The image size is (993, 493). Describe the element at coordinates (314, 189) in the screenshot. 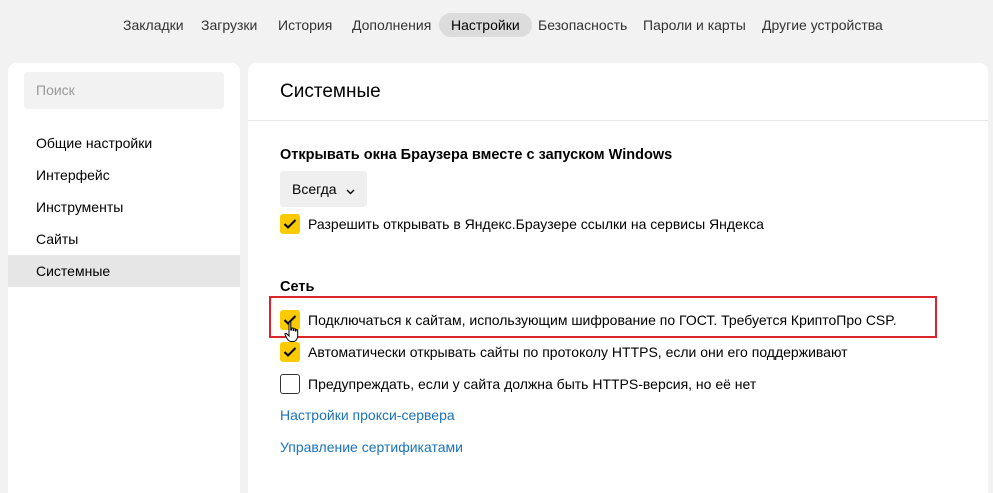

I see `startup-dropdown-value: Всегда` at that location.